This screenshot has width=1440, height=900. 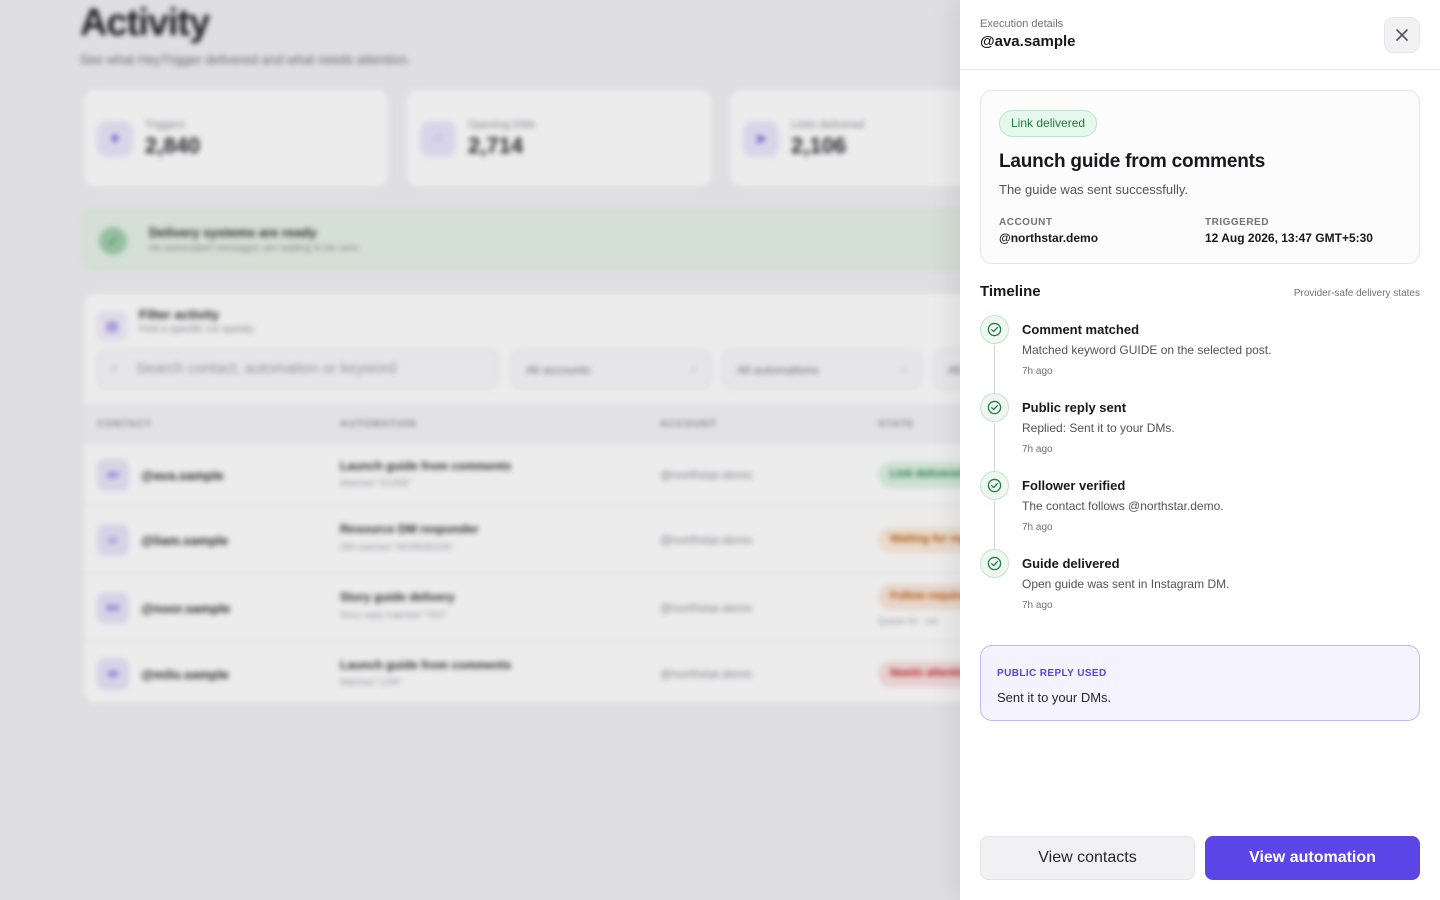 I want to click on timeline-item-title: Comment matched, so click(x=1081, y=329).